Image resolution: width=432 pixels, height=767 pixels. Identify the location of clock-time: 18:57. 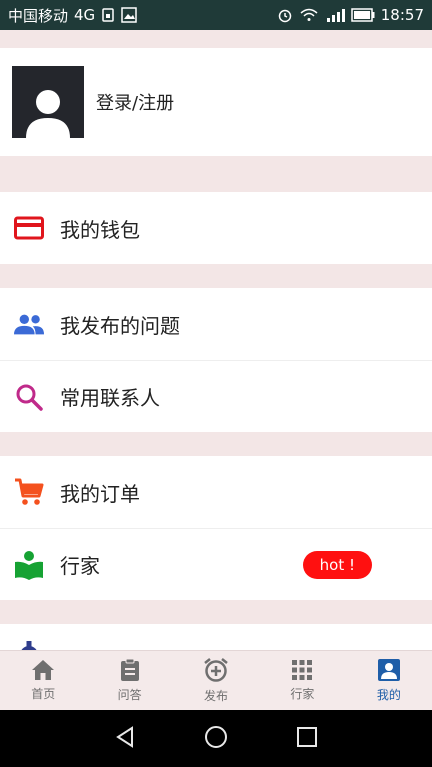
(402, 15).